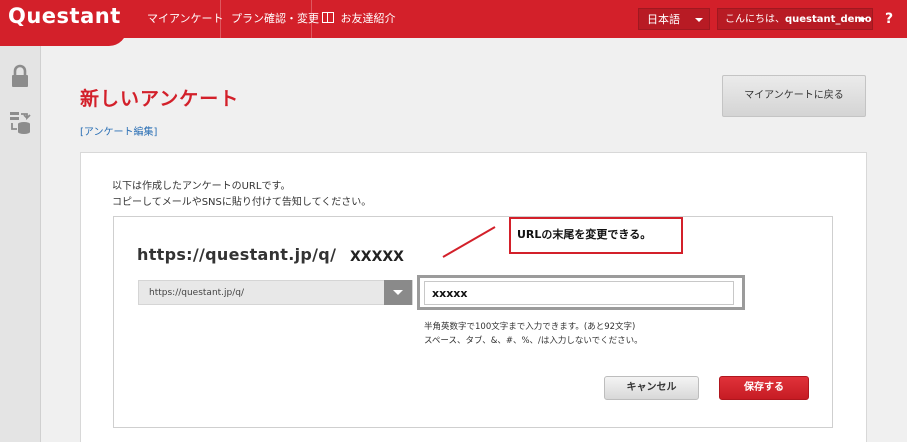  I want to click on nav-refer-friend: お友達紹介, so click(358, 19).